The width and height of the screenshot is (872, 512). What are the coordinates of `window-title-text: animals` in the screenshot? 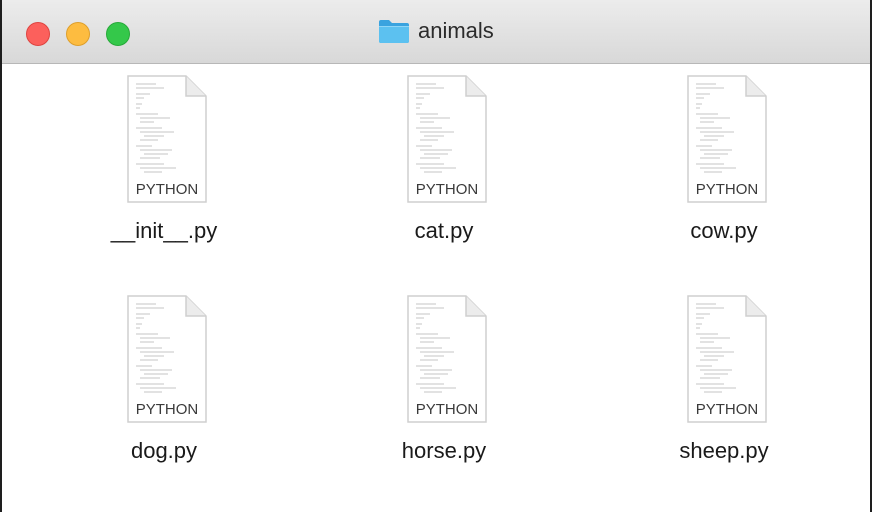 It's located at (456, 30).